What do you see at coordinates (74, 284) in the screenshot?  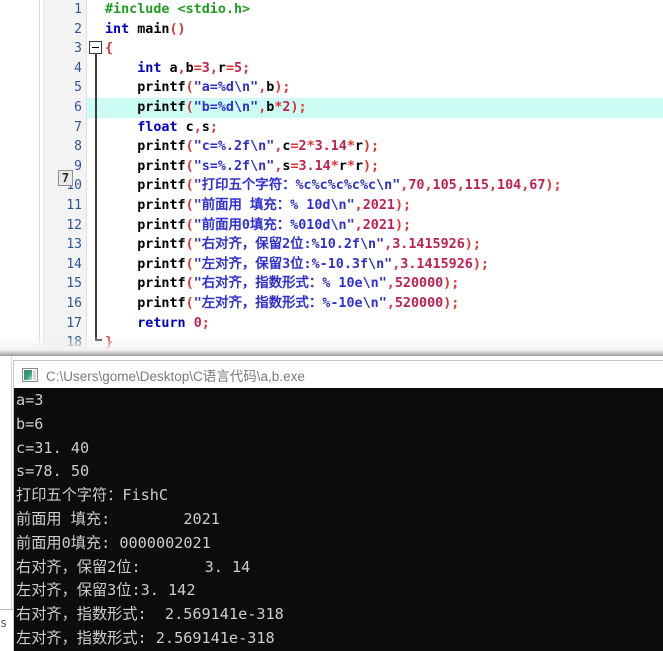 I see `line-number: 15` at bounding box center [74, 284].